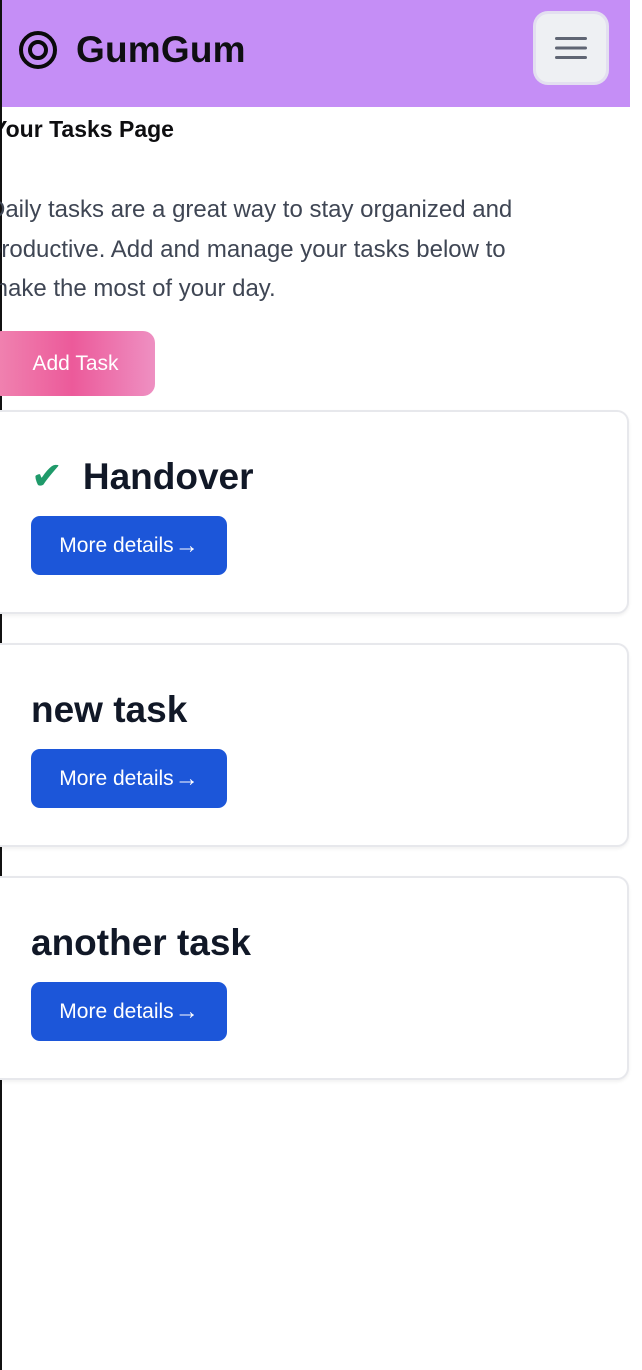 This screenshot has height=1370, width=642. Describe the element at coordinates (47, 477) in the screenshot. I see `checkmark-icon: ✔` at that location.